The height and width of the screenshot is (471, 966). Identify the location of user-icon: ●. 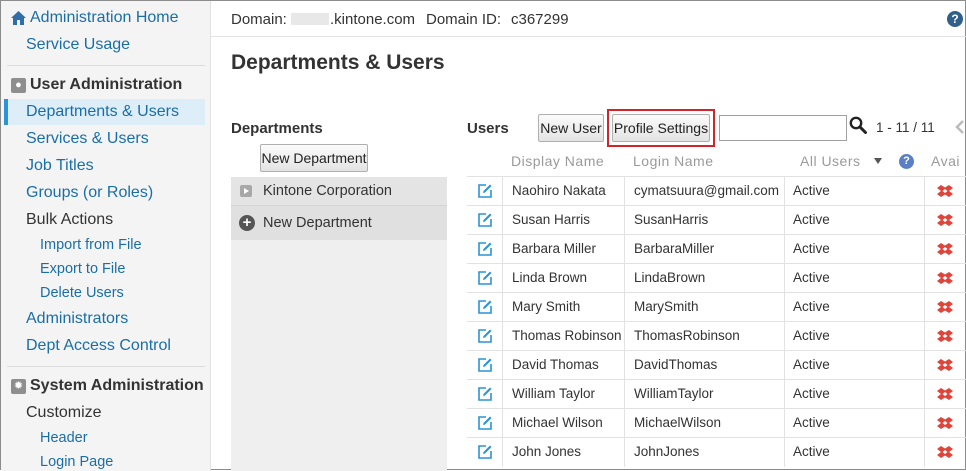
(18, 85).